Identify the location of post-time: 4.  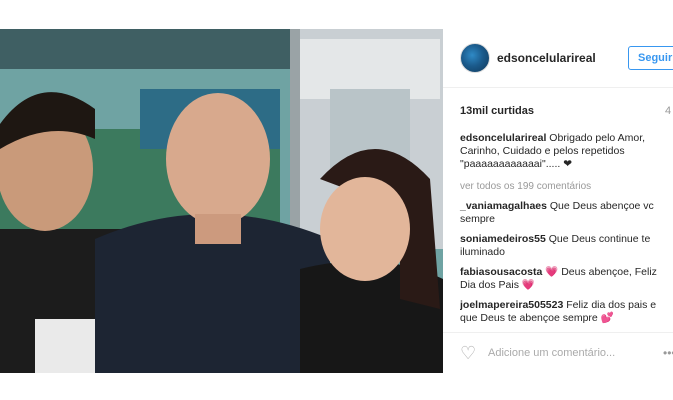
(668, 111).